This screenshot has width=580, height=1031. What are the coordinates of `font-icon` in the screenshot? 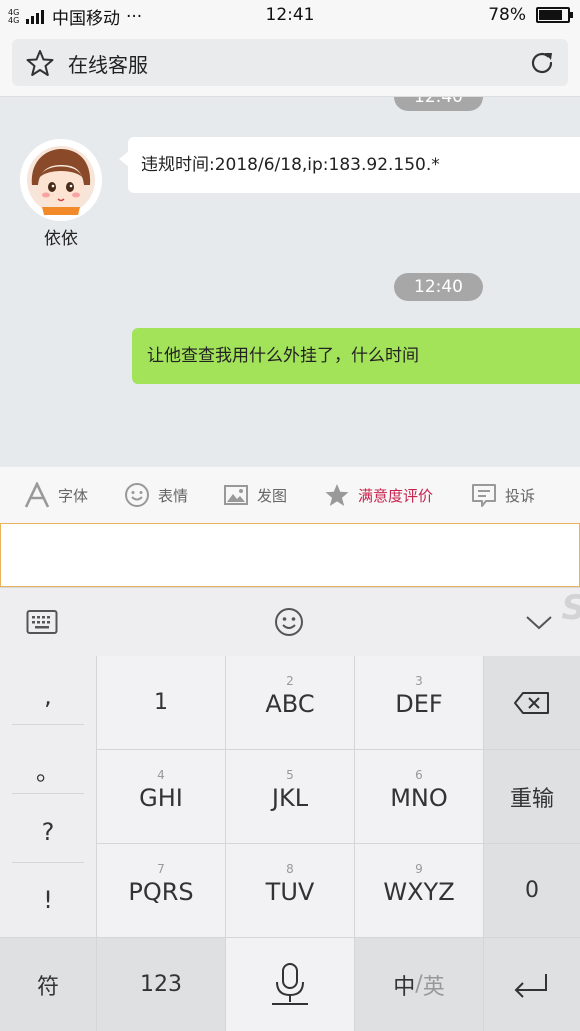 It's located at (37, 495).